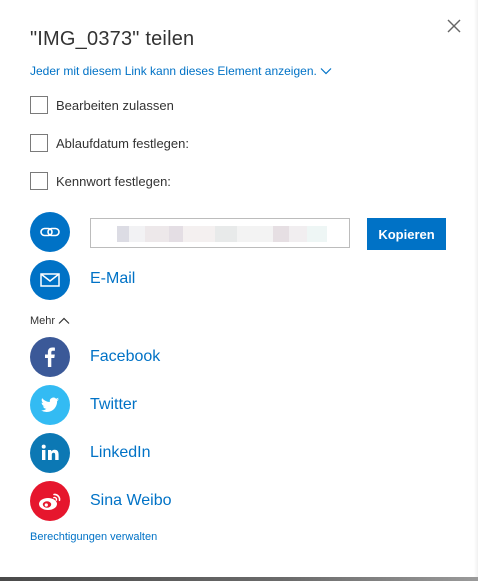 This screenshot has height=581, width=478. I want to click on facebook-button, so click(50, 357).